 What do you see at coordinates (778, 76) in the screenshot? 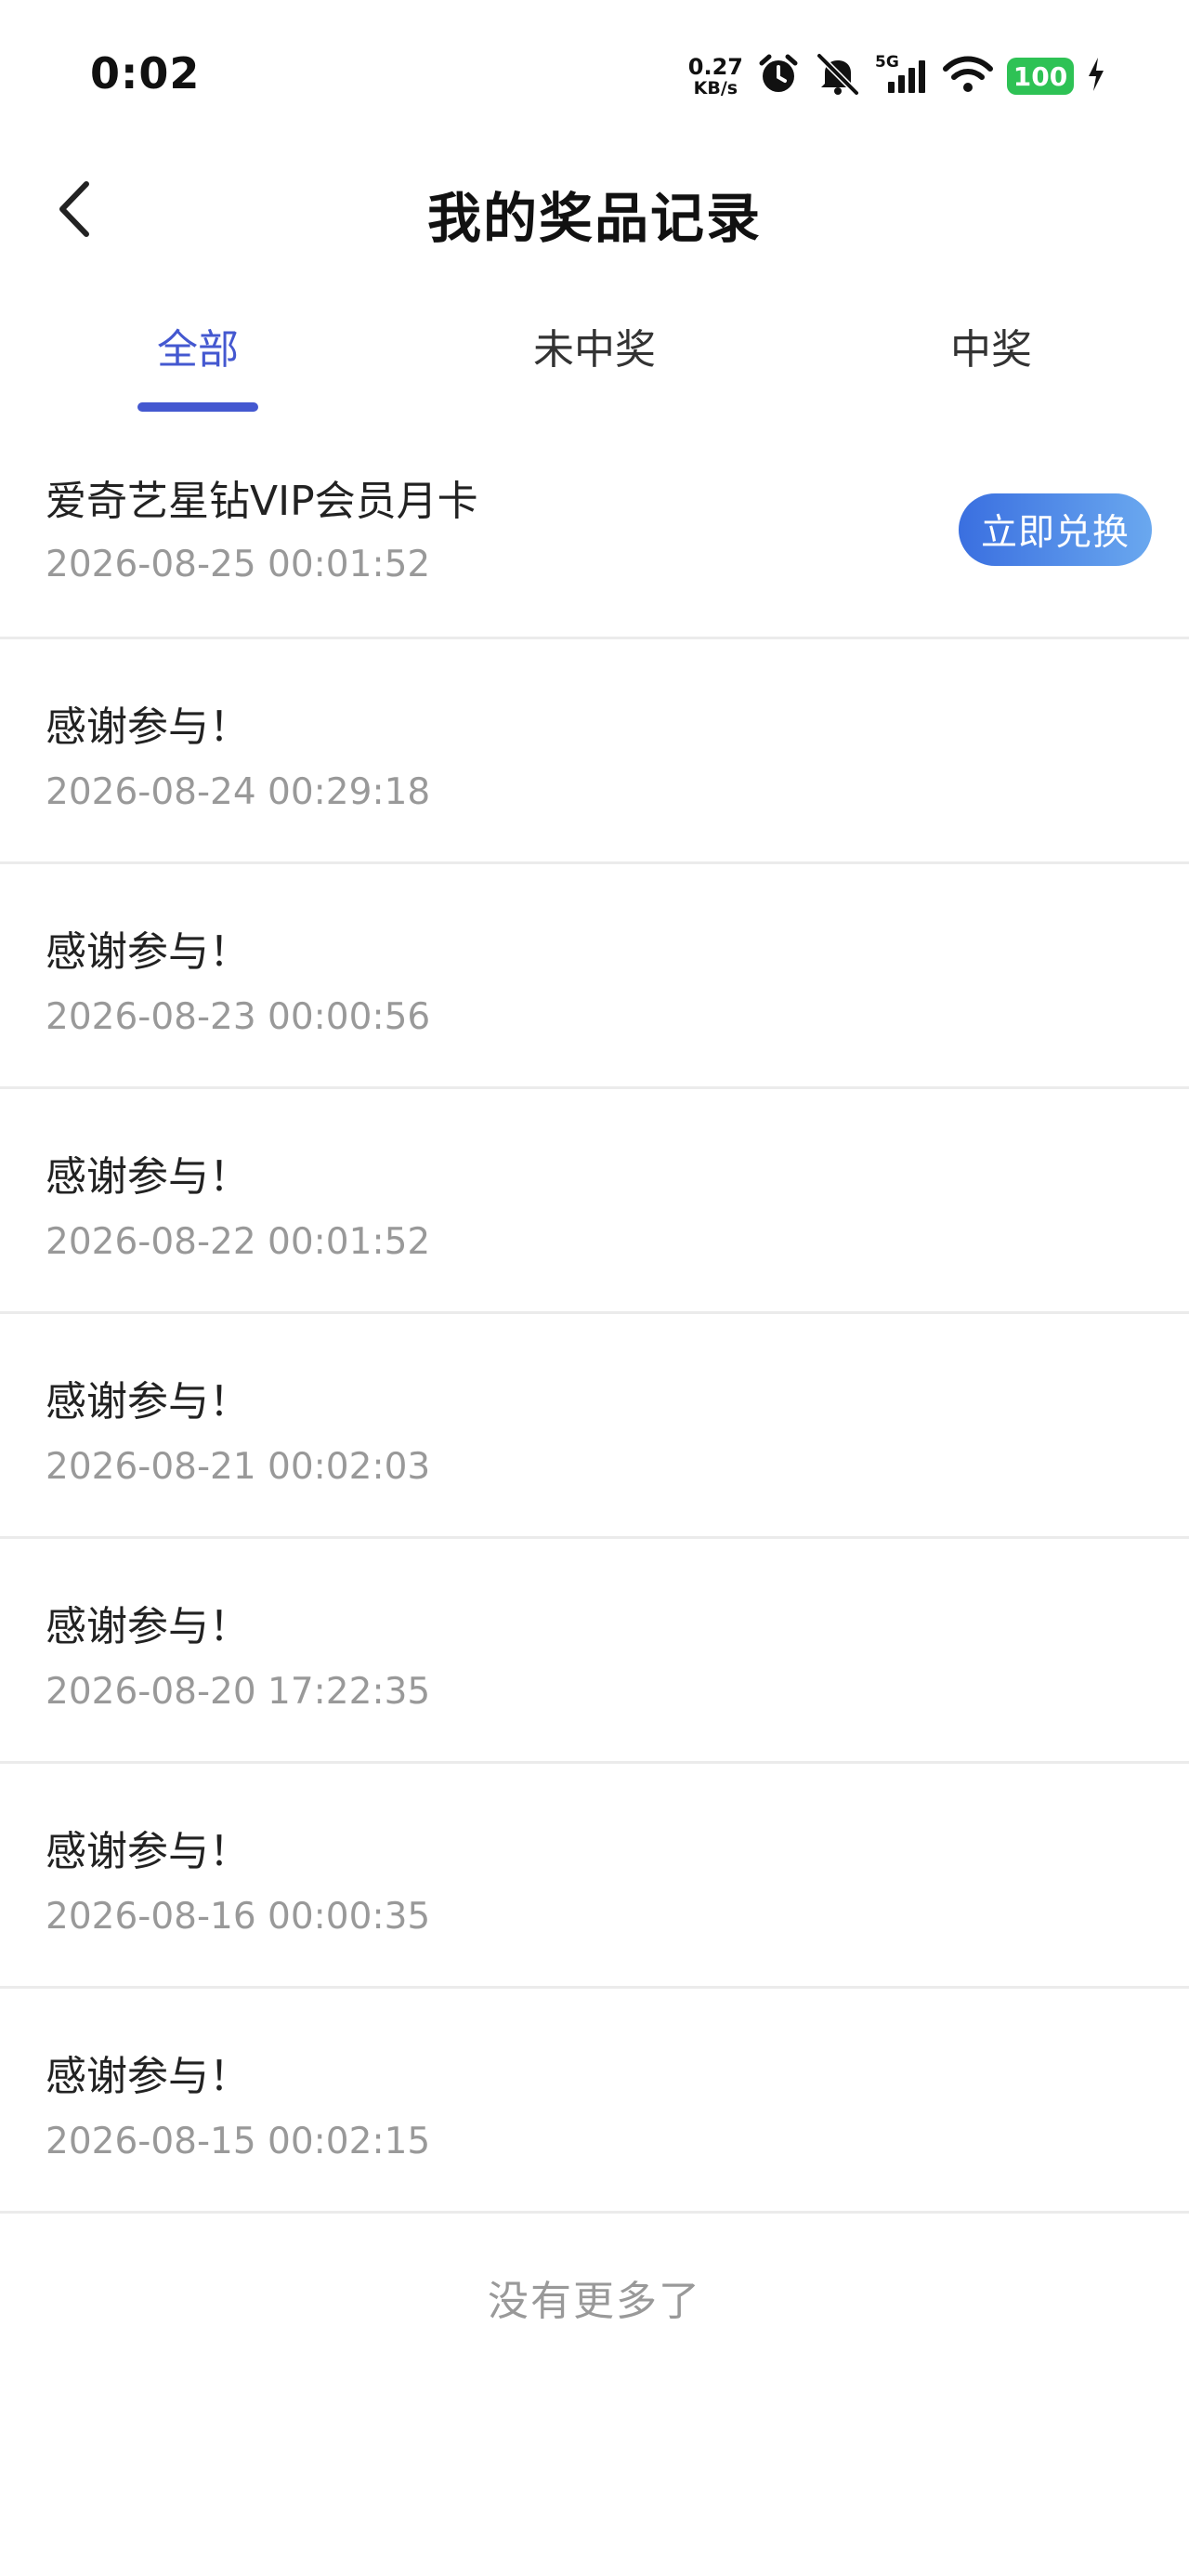
I see `alarm-icon` at bounding box center [778, 76].